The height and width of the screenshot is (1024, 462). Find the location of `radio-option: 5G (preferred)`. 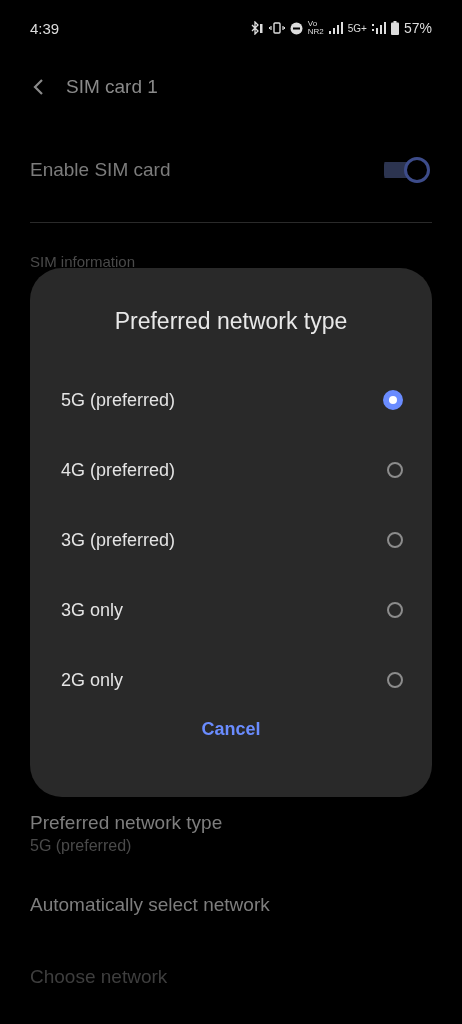

radio-option: 5G (preferred) is located at coordinates (231, 400).